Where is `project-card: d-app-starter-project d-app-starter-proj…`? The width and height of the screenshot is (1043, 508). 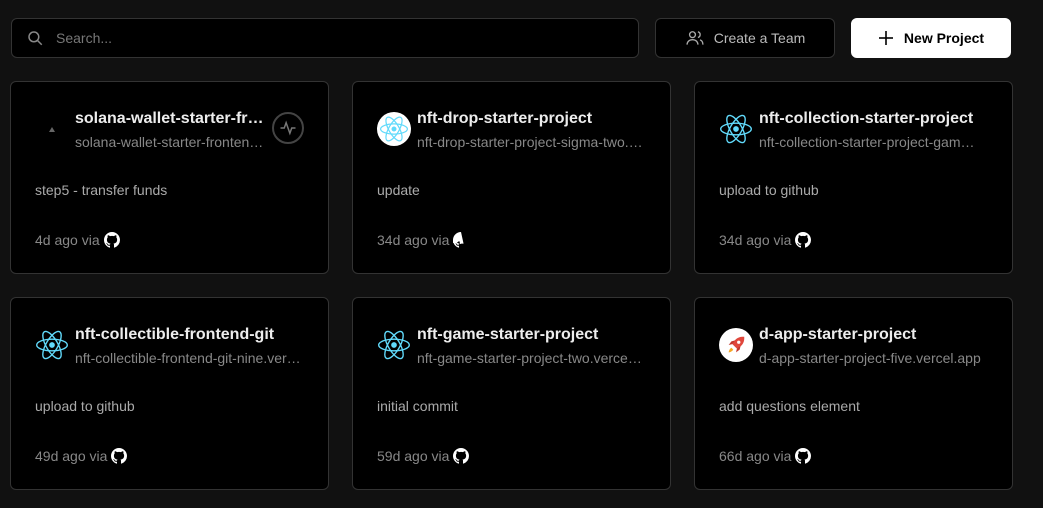 project-card: d-app-starter-project d-app-starter-proj… is located at coordinates (853, 393).